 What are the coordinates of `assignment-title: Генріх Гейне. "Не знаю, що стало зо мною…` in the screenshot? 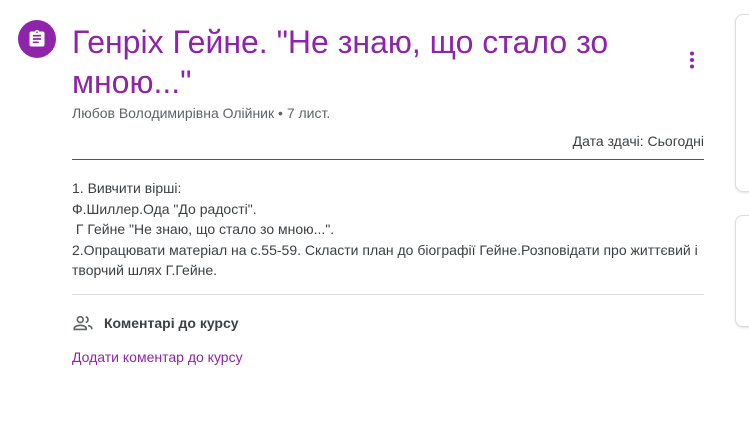 It's located at (340, 62).